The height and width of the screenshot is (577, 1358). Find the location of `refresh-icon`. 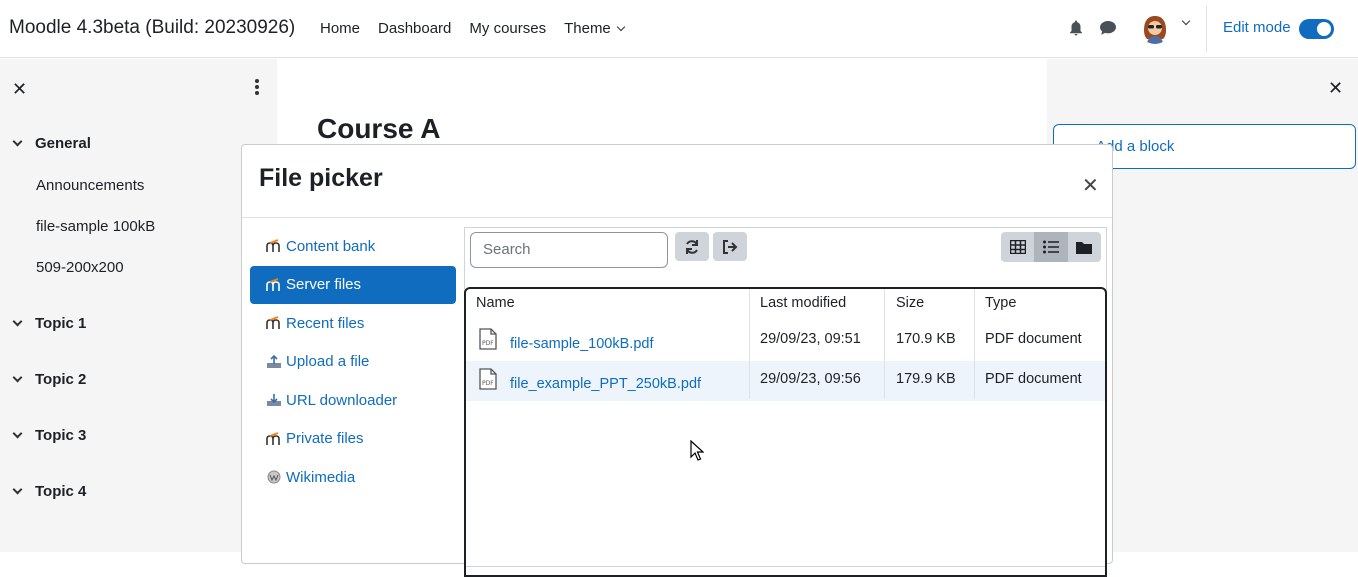

refresh-icon is located at coordinates (692, 246).